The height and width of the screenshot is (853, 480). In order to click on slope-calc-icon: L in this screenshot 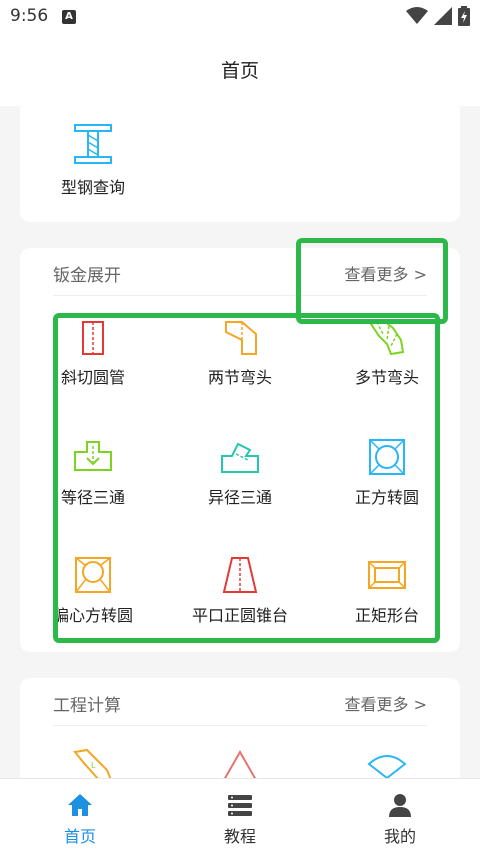, I will do `click(93, 764)`.